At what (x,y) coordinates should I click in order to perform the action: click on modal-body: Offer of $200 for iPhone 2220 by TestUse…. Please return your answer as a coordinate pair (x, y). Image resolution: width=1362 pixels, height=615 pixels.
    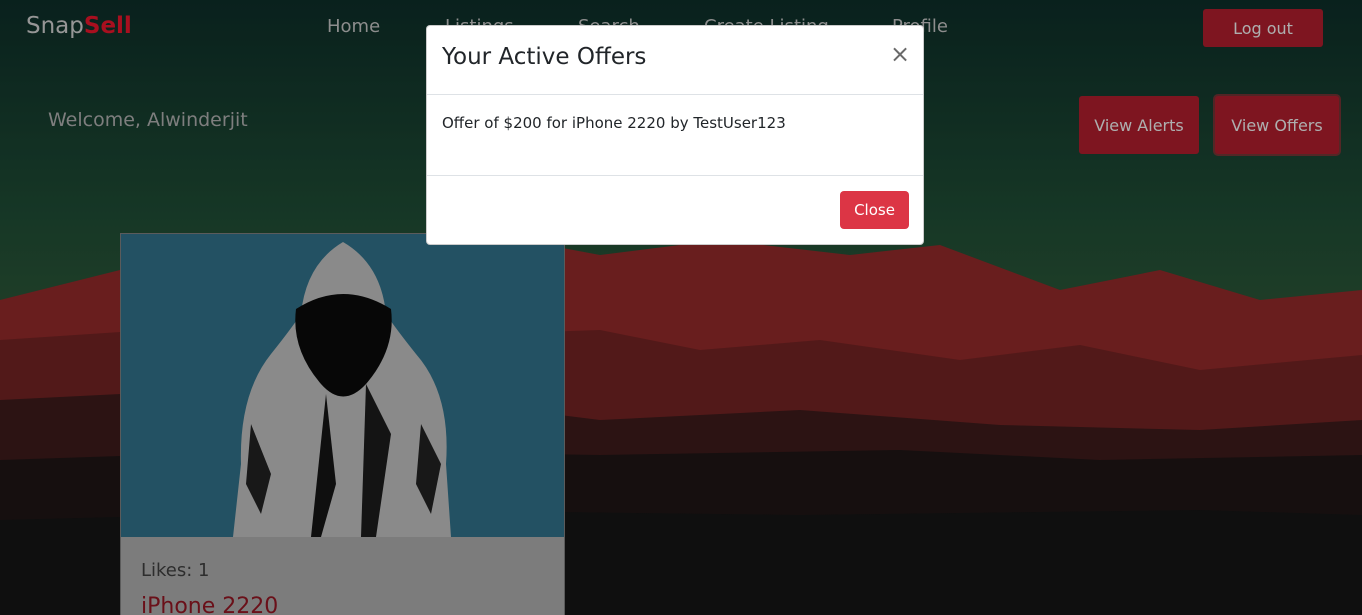
    Looking at the image, I should click on (675, 135).